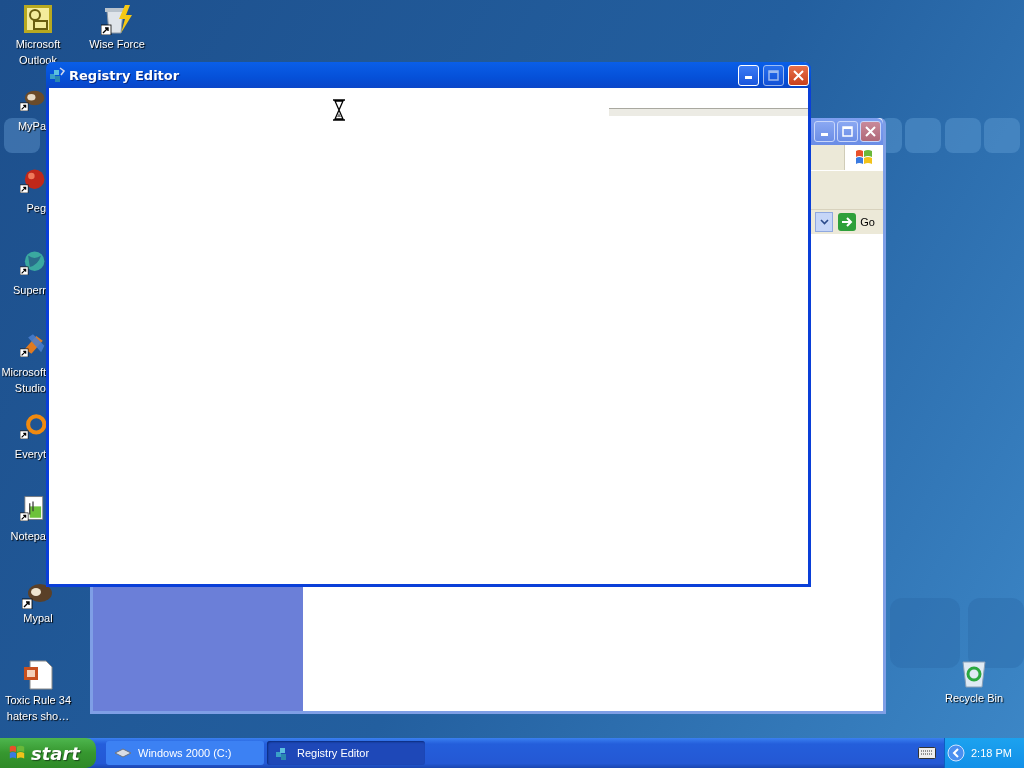  Describe the element at coordinates (29, 290) in the screenshot. I see `icon-label: Superr` at that location.